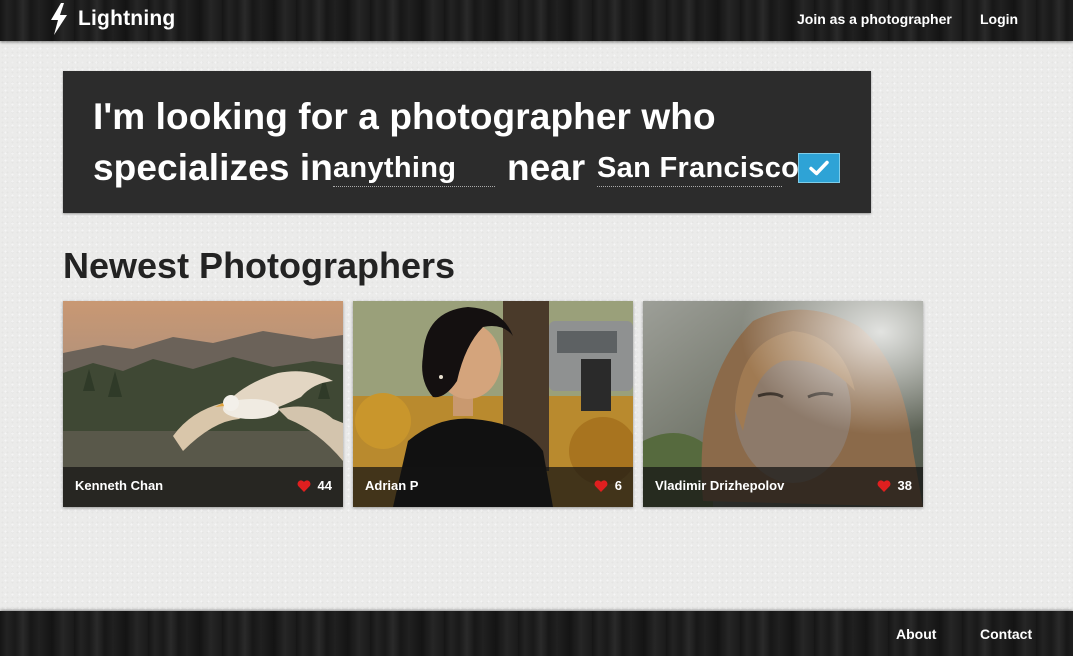  Describe the element at coordinates (203, 404) in the screenshot. I see `photographer-card: Kenneth Chan 44` at that location.